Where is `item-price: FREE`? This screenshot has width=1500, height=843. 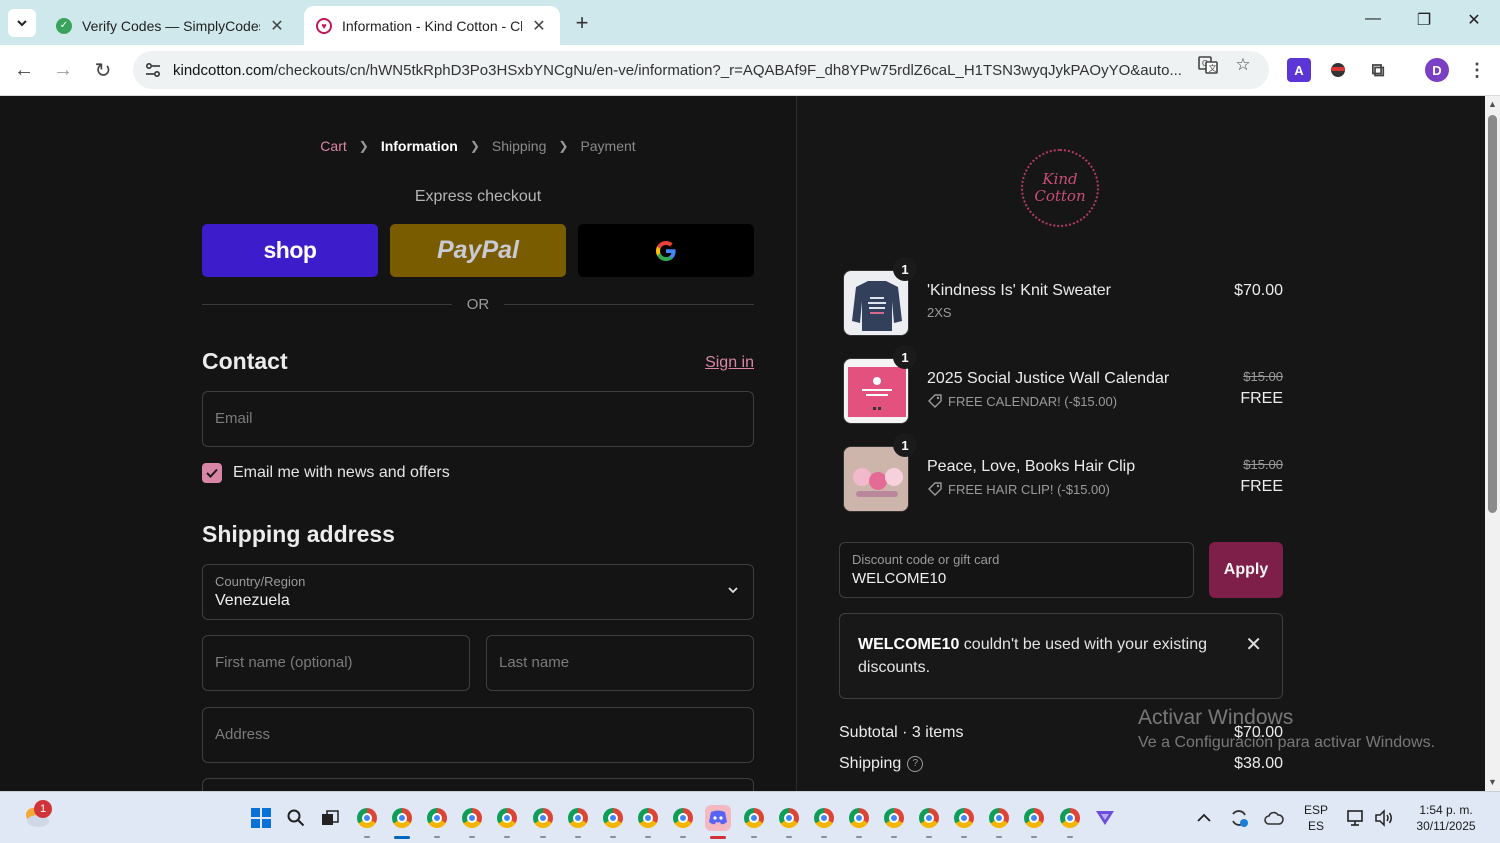 item-price: FREE is located at coordinates (1261, 398).